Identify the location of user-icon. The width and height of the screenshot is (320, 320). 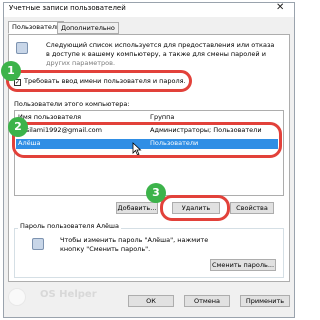
(38, 244).